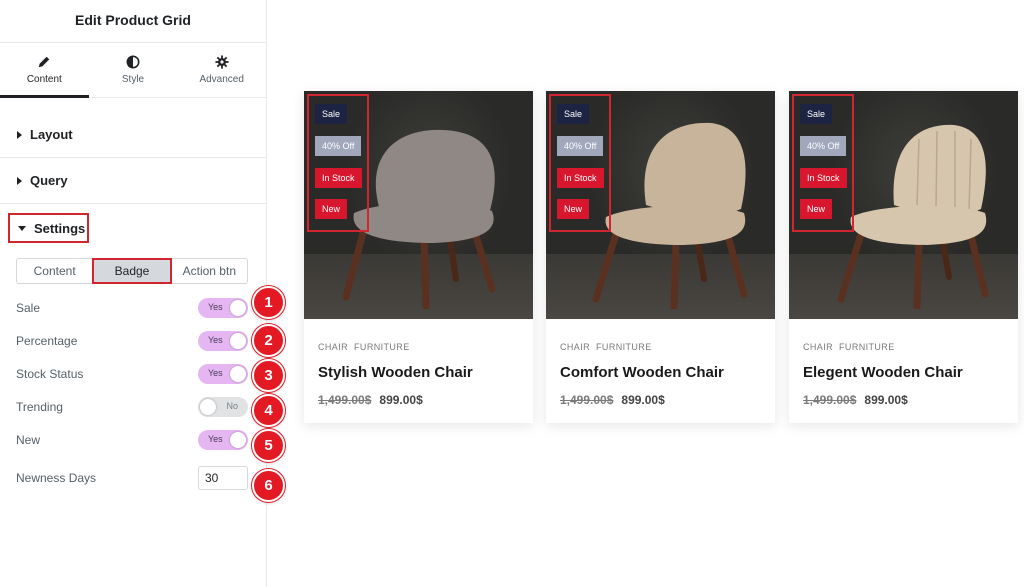  Describe the element at coordinates (132, 440) in the screenshot. I see `control-new: New Yes` at that location.